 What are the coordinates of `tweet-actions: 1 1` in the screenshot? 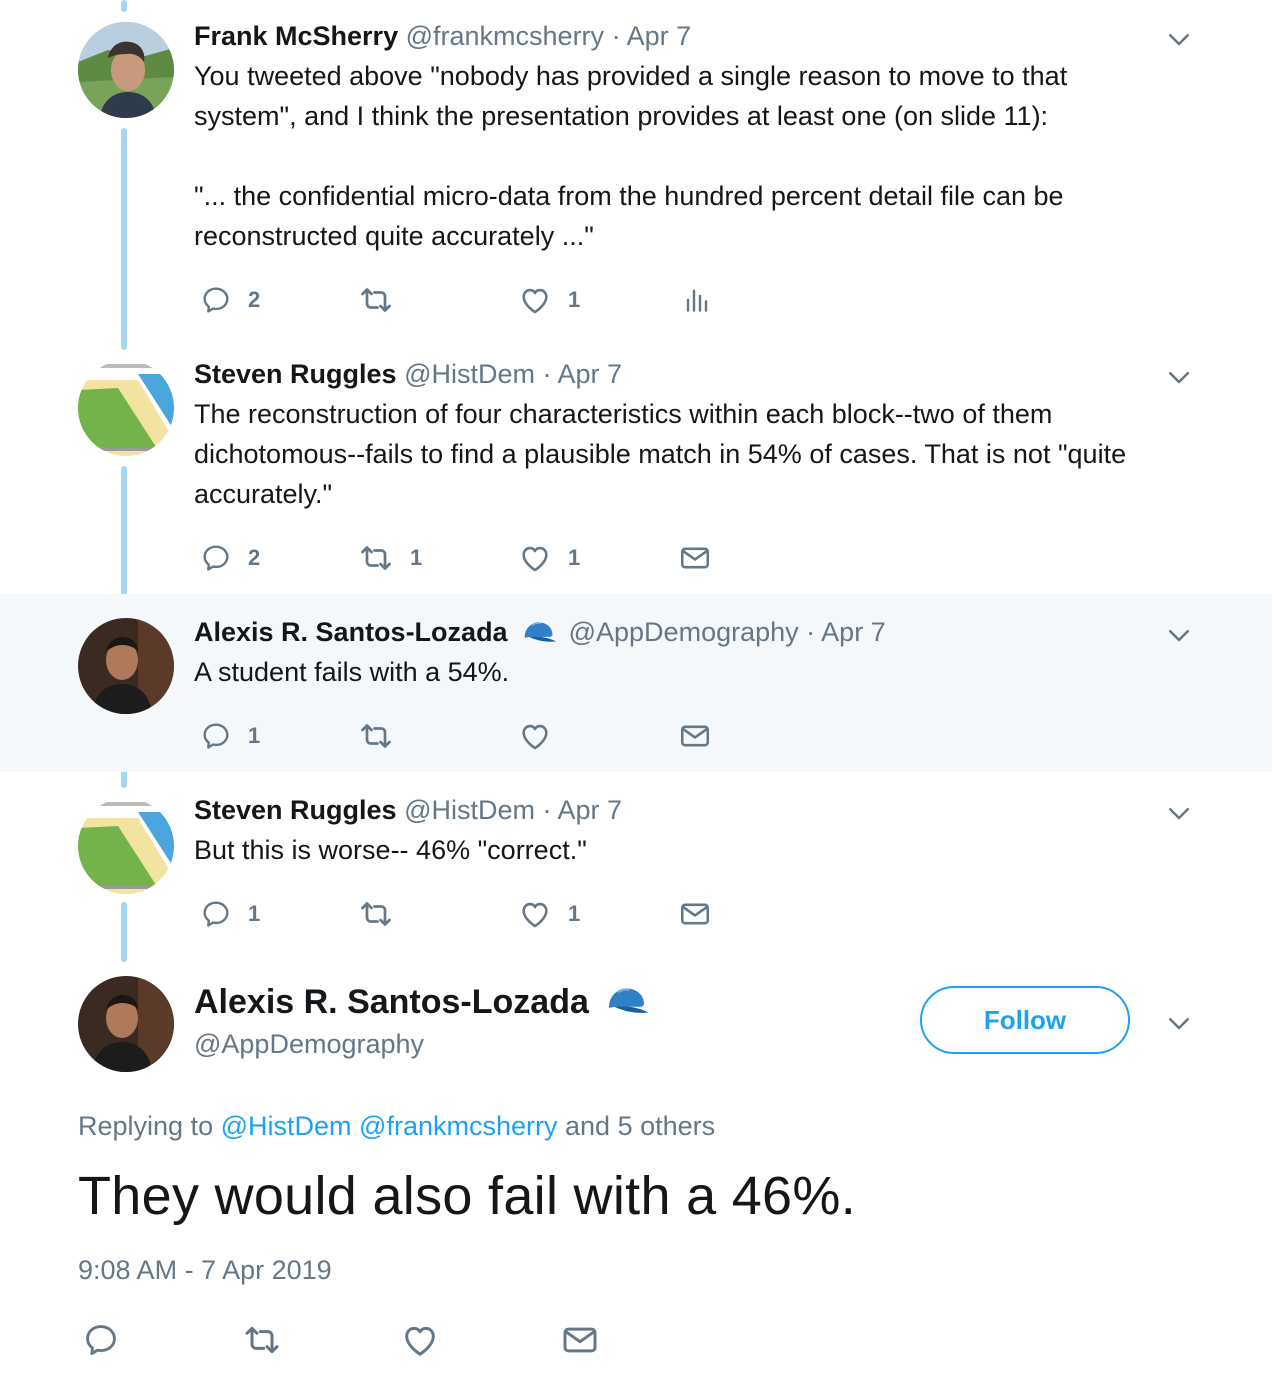 It's located at (474, 914).